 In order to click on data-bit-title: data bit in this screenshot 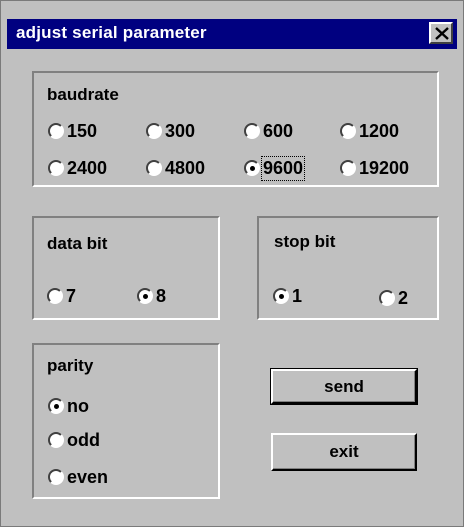, I will do `click(77, 243)`.